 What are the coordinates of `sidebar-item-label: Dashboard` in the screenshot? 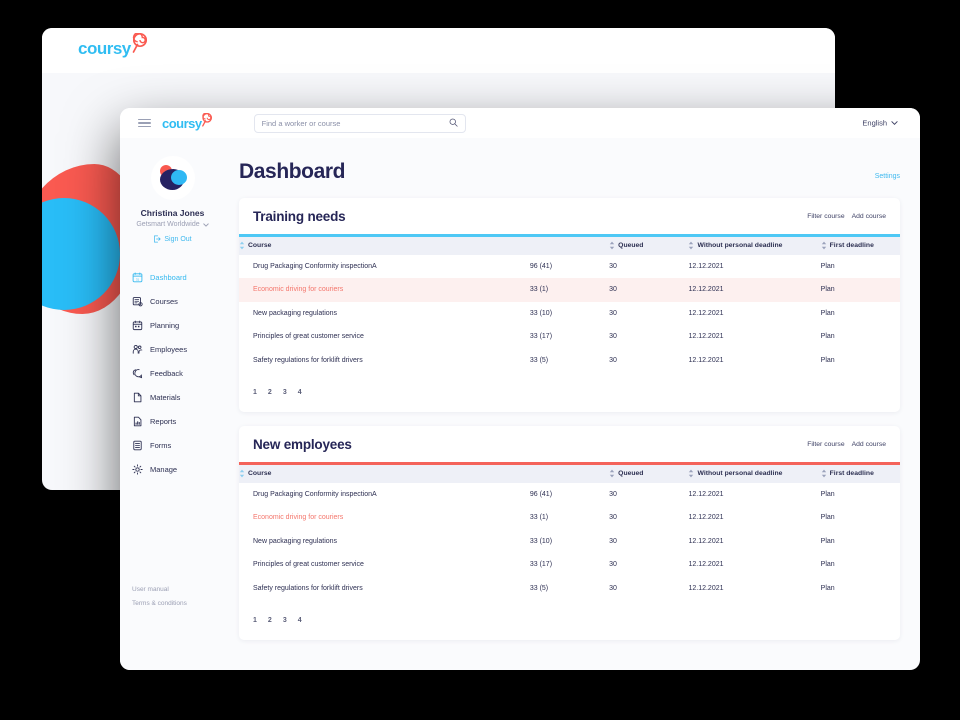 It's located at (168, 277).